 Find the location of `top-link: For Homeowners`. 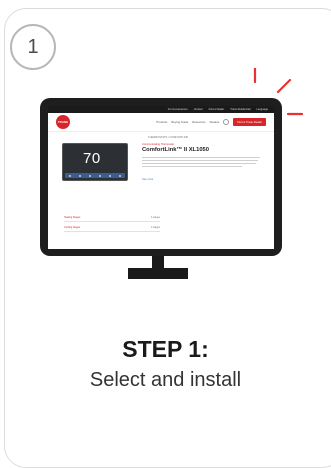

top-link: For Homeowners is located at coordinates (178, 109).